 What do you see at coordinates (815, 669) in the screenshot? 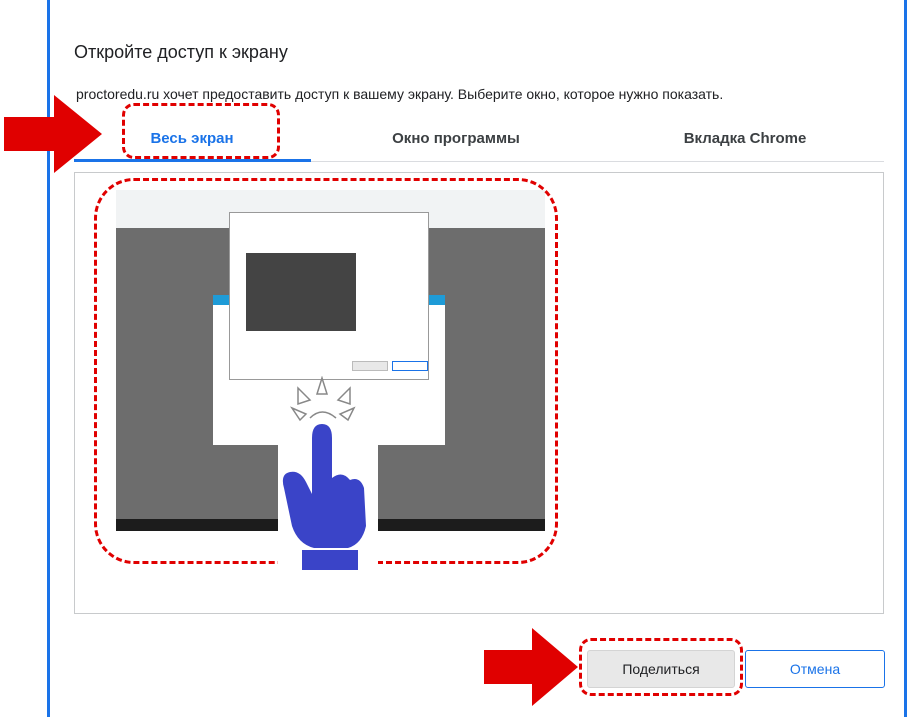
I see `cancel-button: Отмена` at bounding box center [815, 669].